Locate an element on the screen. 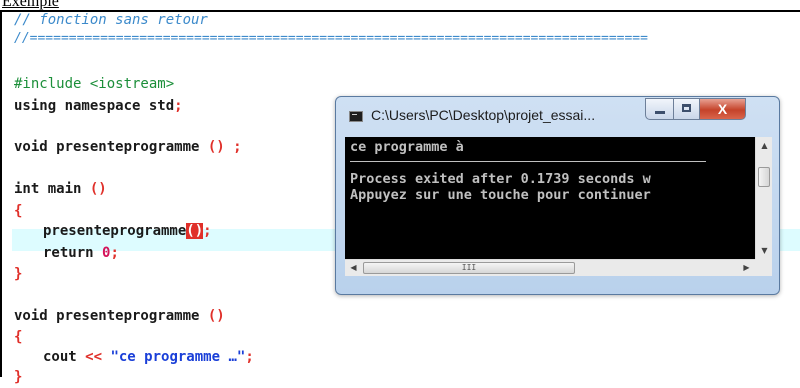 The image size is (800, 388). close-icon: X is located at coordinates (722, 109).